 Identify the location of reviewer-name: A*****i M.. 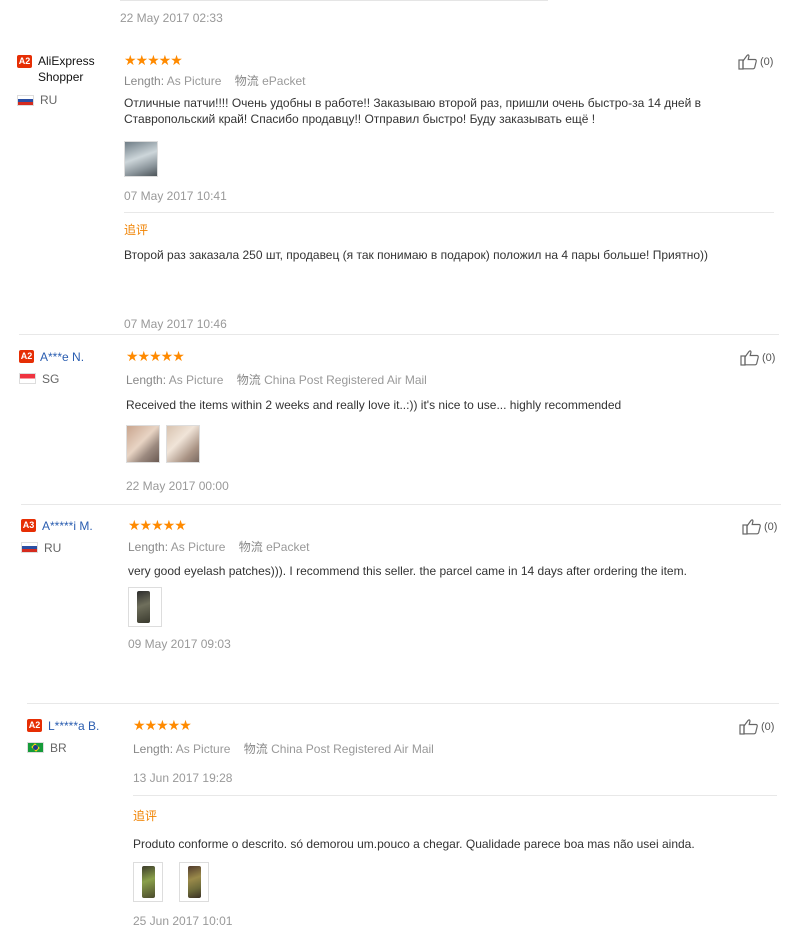
(67, 526).